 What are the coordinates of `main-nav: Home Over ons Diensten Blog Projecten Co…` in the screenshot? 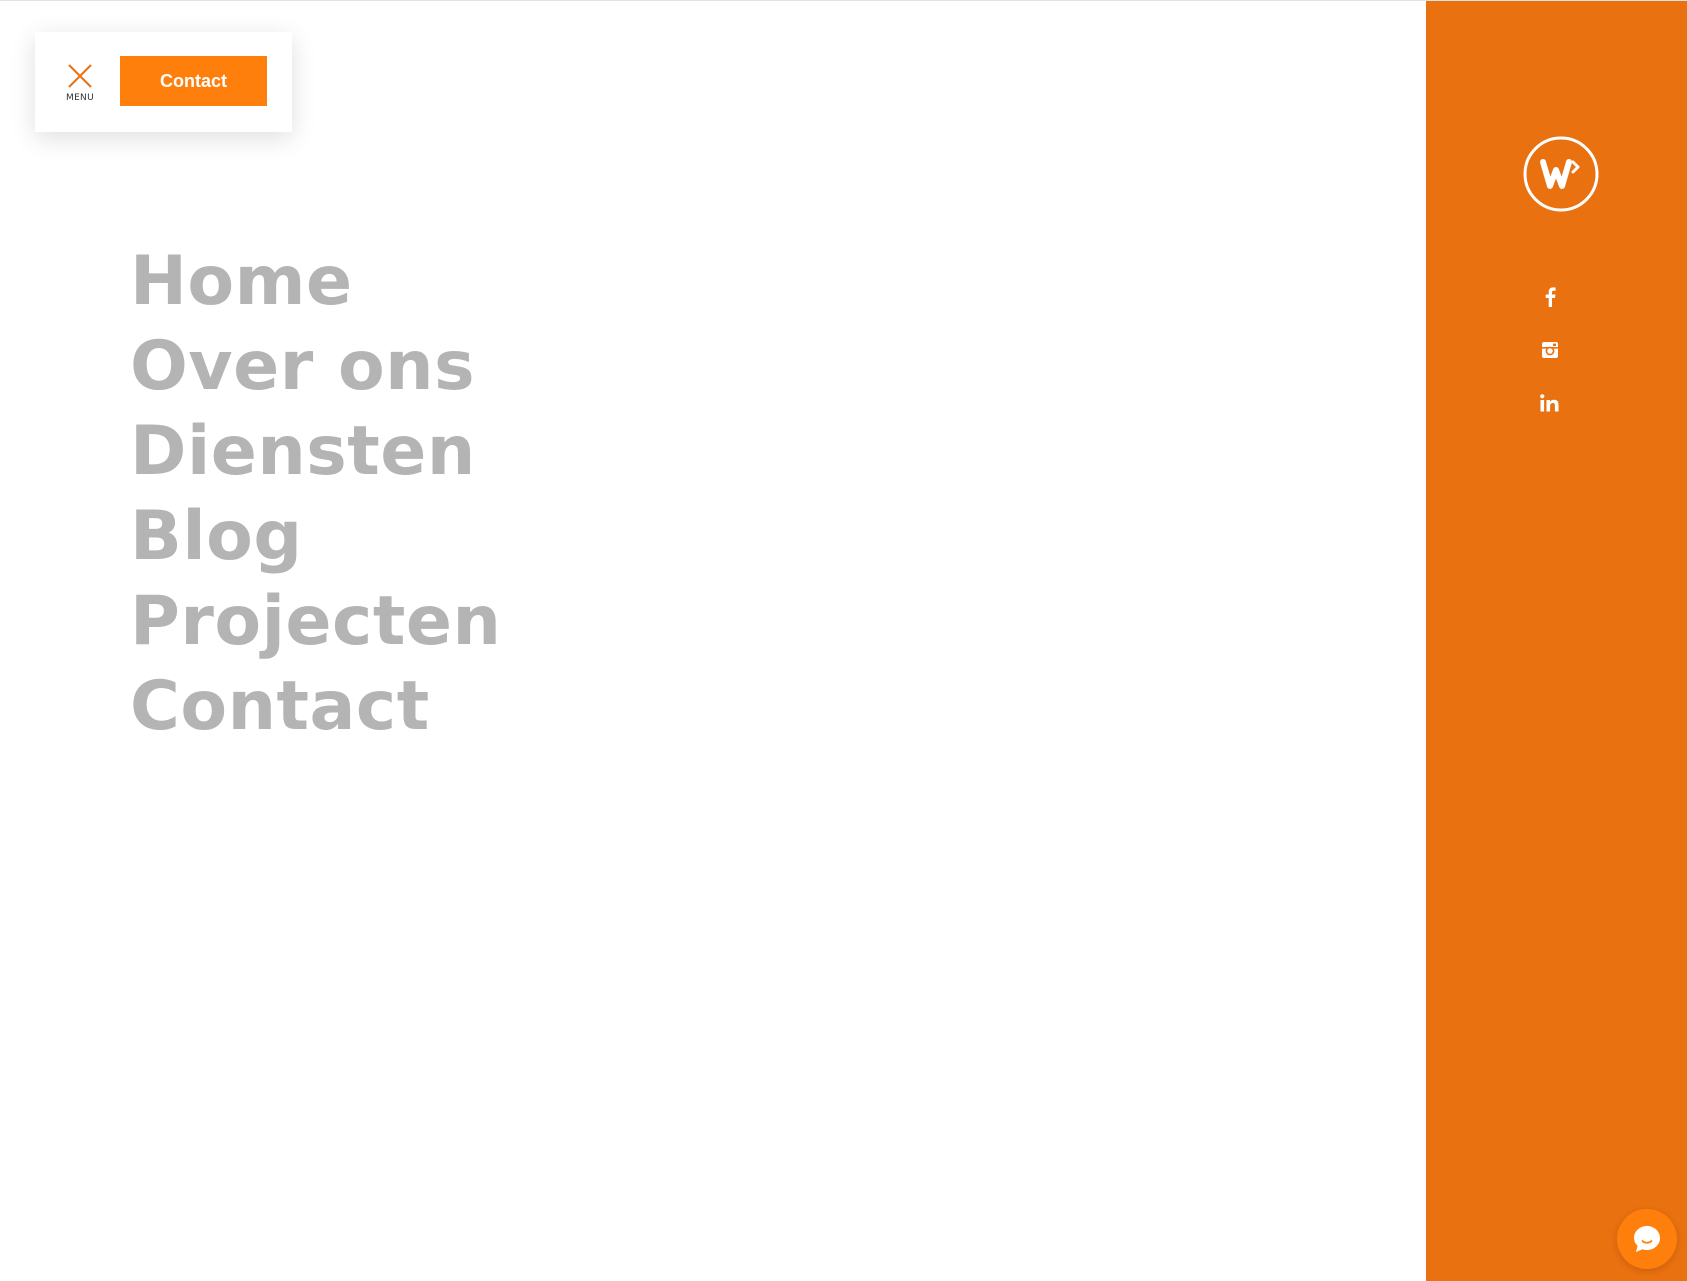 It's located at (315, 494).